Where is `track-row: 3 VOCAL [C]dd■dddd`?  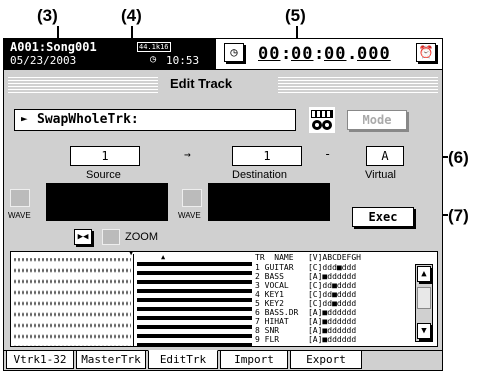
track-row: 3 VOCAL [C]dd■dddd is located at coordinates (305, 286).